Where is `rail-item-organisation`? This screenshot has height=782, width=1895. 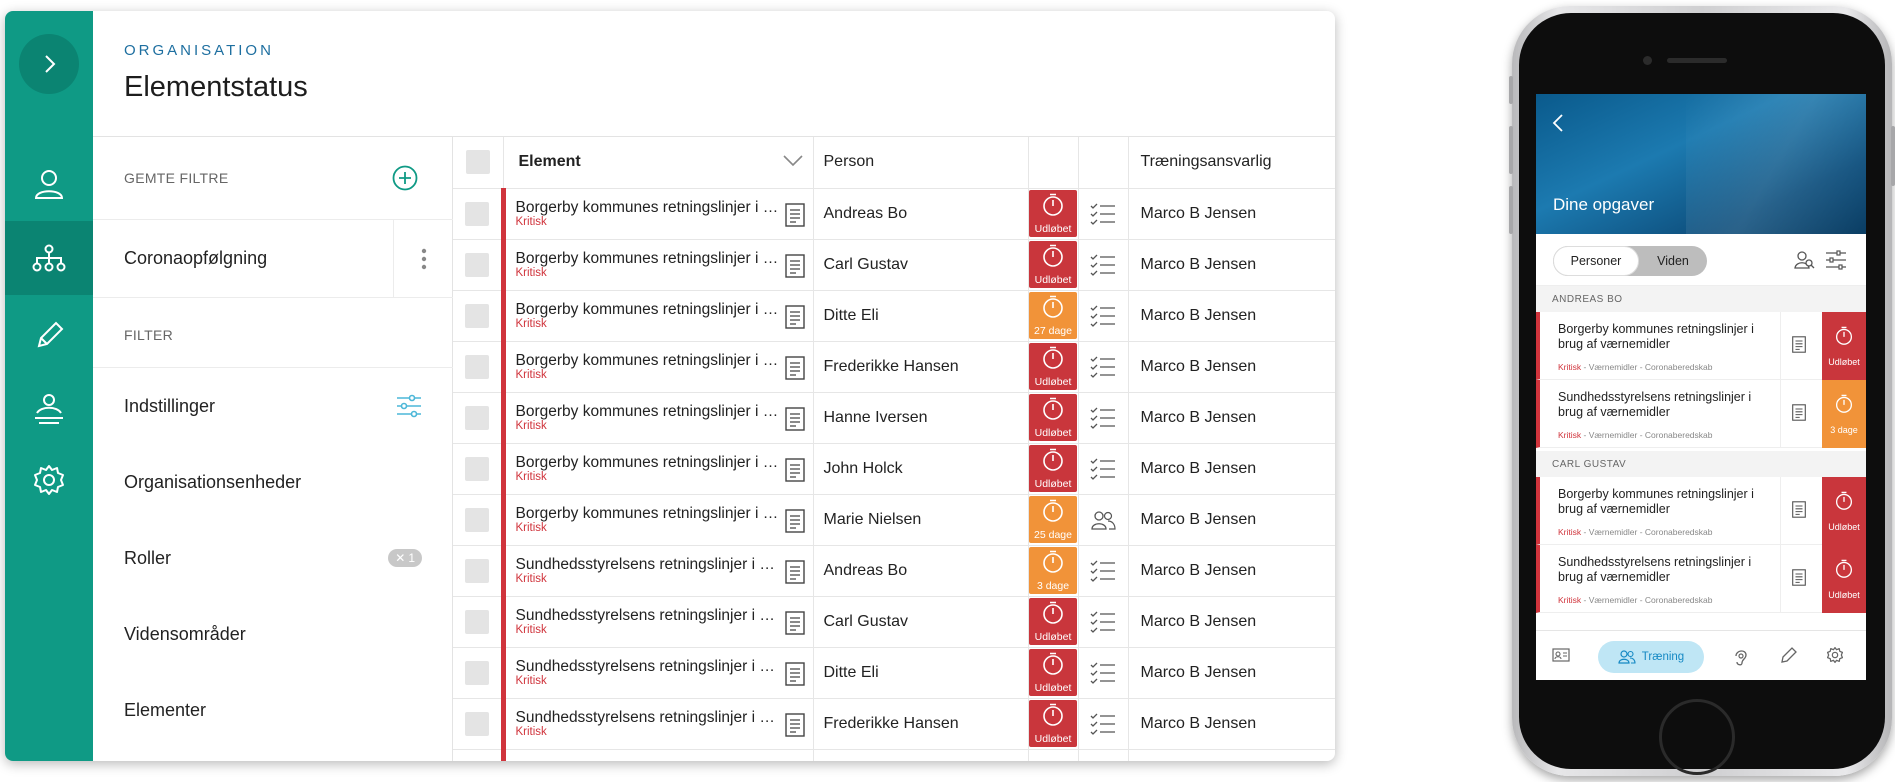
rail-item-organisation is located at coordinates (49, 258).